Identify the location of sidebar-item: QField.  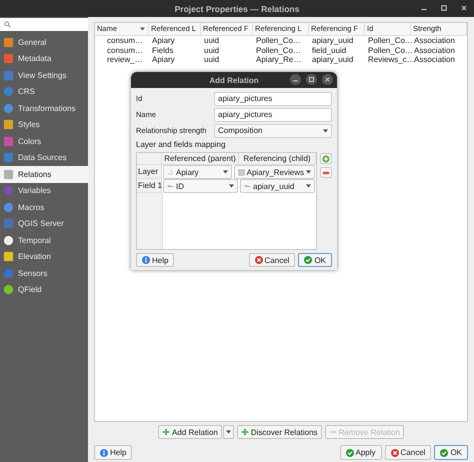
(44, 290).